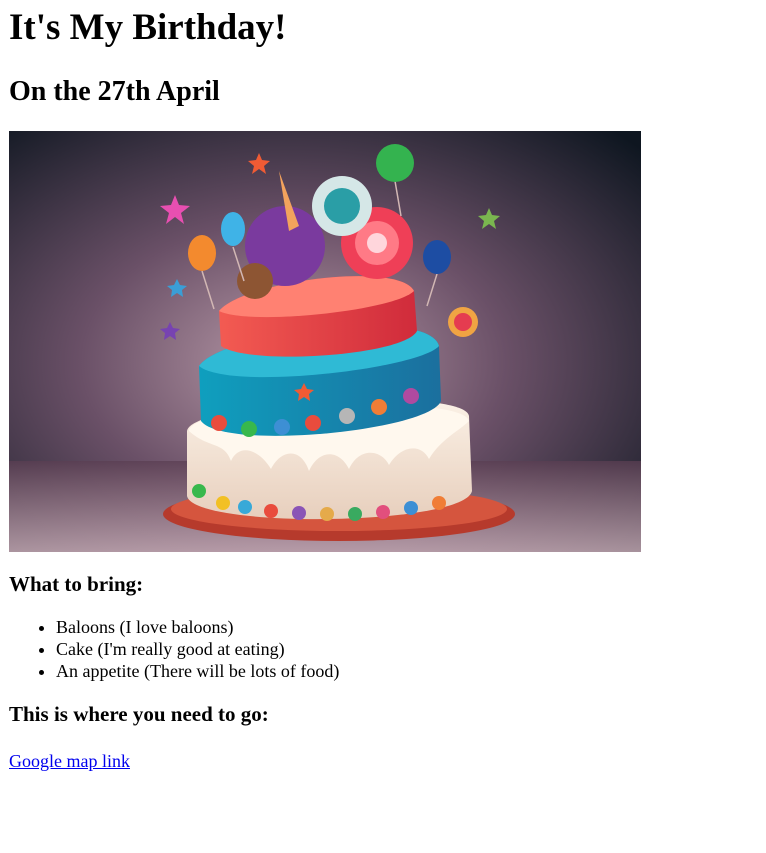 The image size is (766, 853). What do you see at coordinates (69, 761) in the screenshot?
I see `google-map-link: Google map link` at bounding box center [69, 761].